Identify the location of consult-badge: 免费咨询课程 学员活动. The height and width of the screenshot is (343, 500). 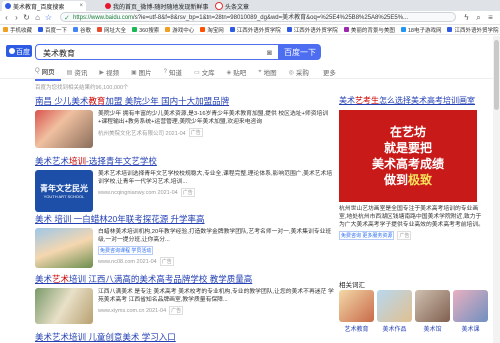
(126, 250).